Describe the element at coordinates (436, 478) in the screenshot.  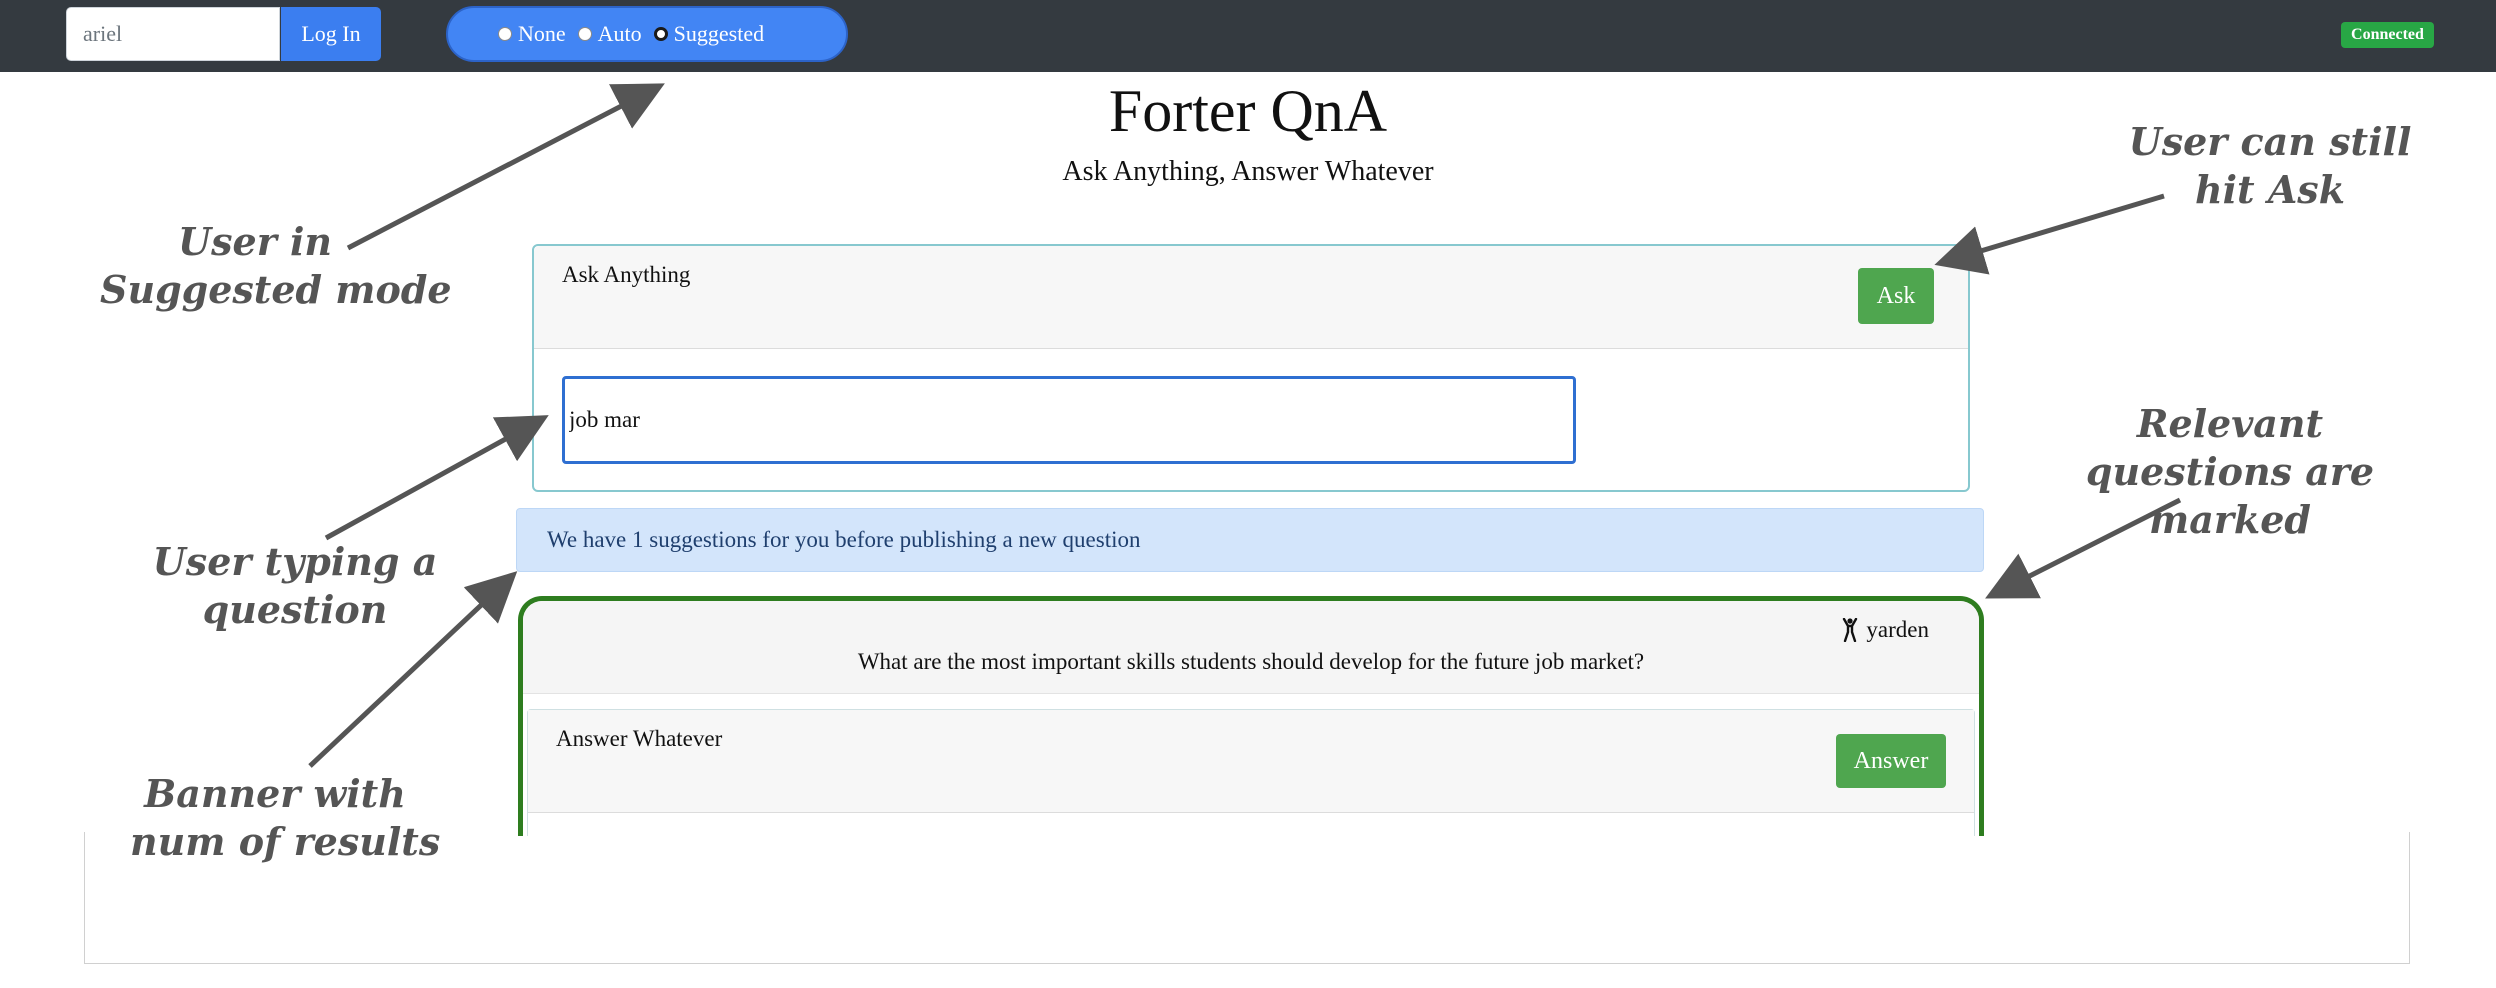
I see `arrow-typing` at that location.